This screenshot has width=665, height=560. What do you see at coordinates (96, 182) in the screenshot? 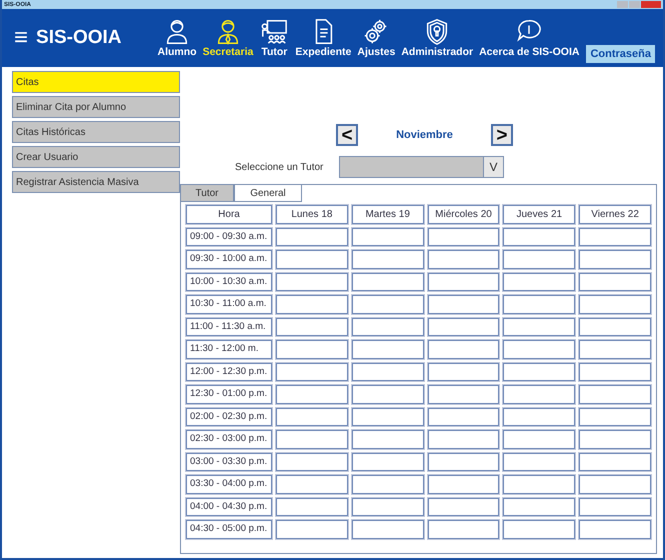
I see `sidebar-item: Registrar Asistencia Masiva` at bounding box center [96, 182].